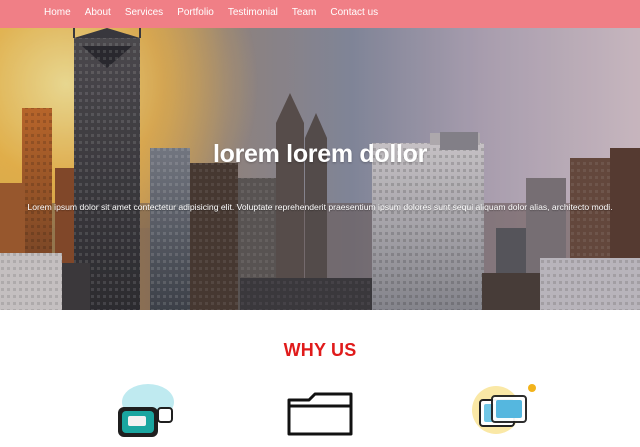 The image size is (640, 447). Describe the element at coordinates (320, 154) in the screenshot. I see `hero-title: lorem lorem dollor` at that location.